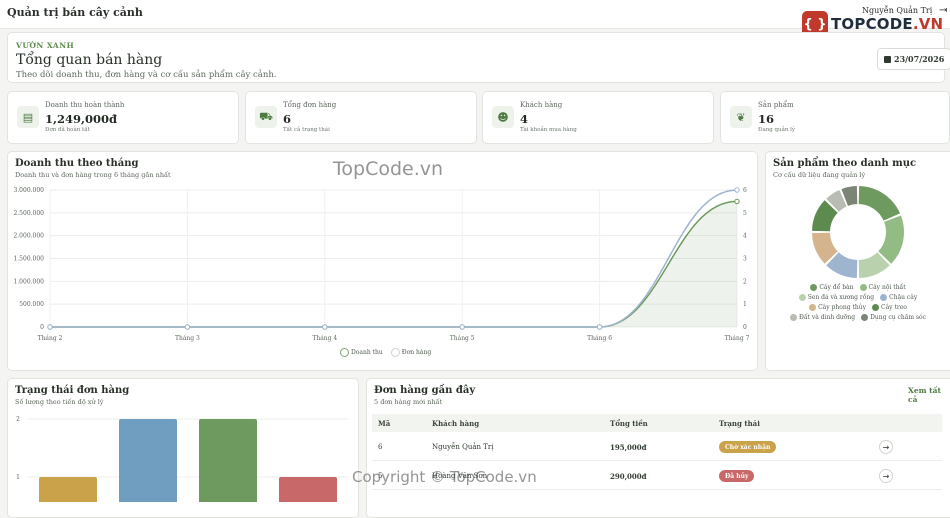 The height and width of the screenshot is (518, 950). I want to click on date-value: 23/07/2026, so click(919, 59).